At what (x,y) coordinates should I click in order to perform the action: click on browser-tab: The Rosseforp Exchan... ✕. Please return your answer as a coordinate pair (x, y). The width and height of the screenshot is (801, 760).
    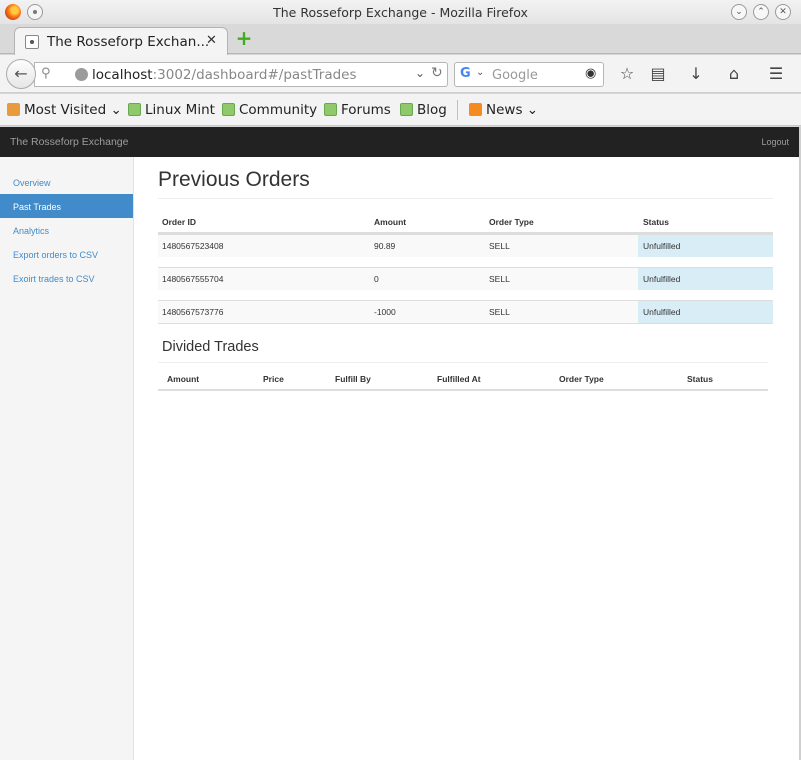
    Looking at the image, I should click on (121, 41).